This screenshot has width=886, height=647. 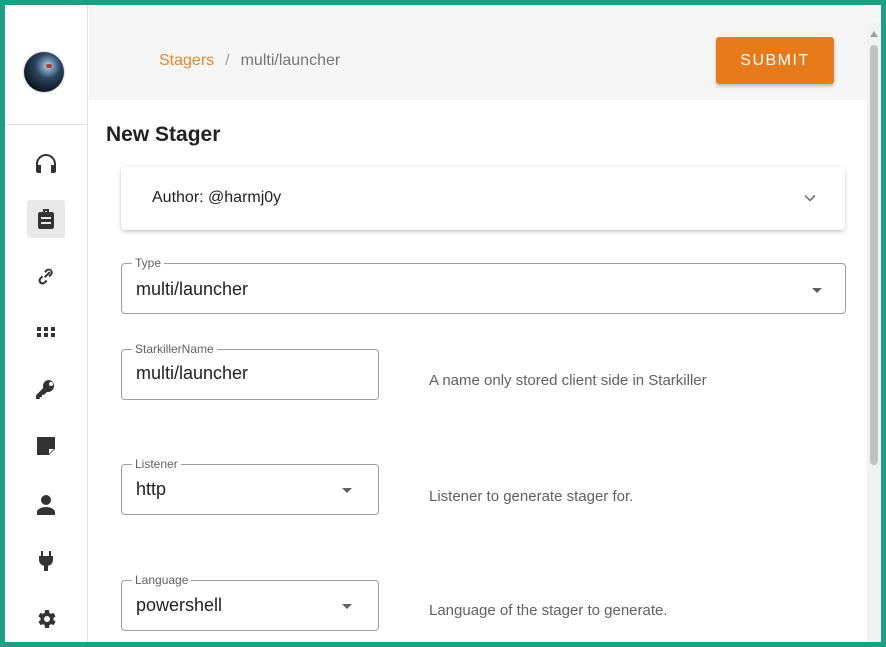 What do you see at coordinates (250, 602) in the screenshot?
I see `language-select: Language powershell` at bounding box center [250, 602].